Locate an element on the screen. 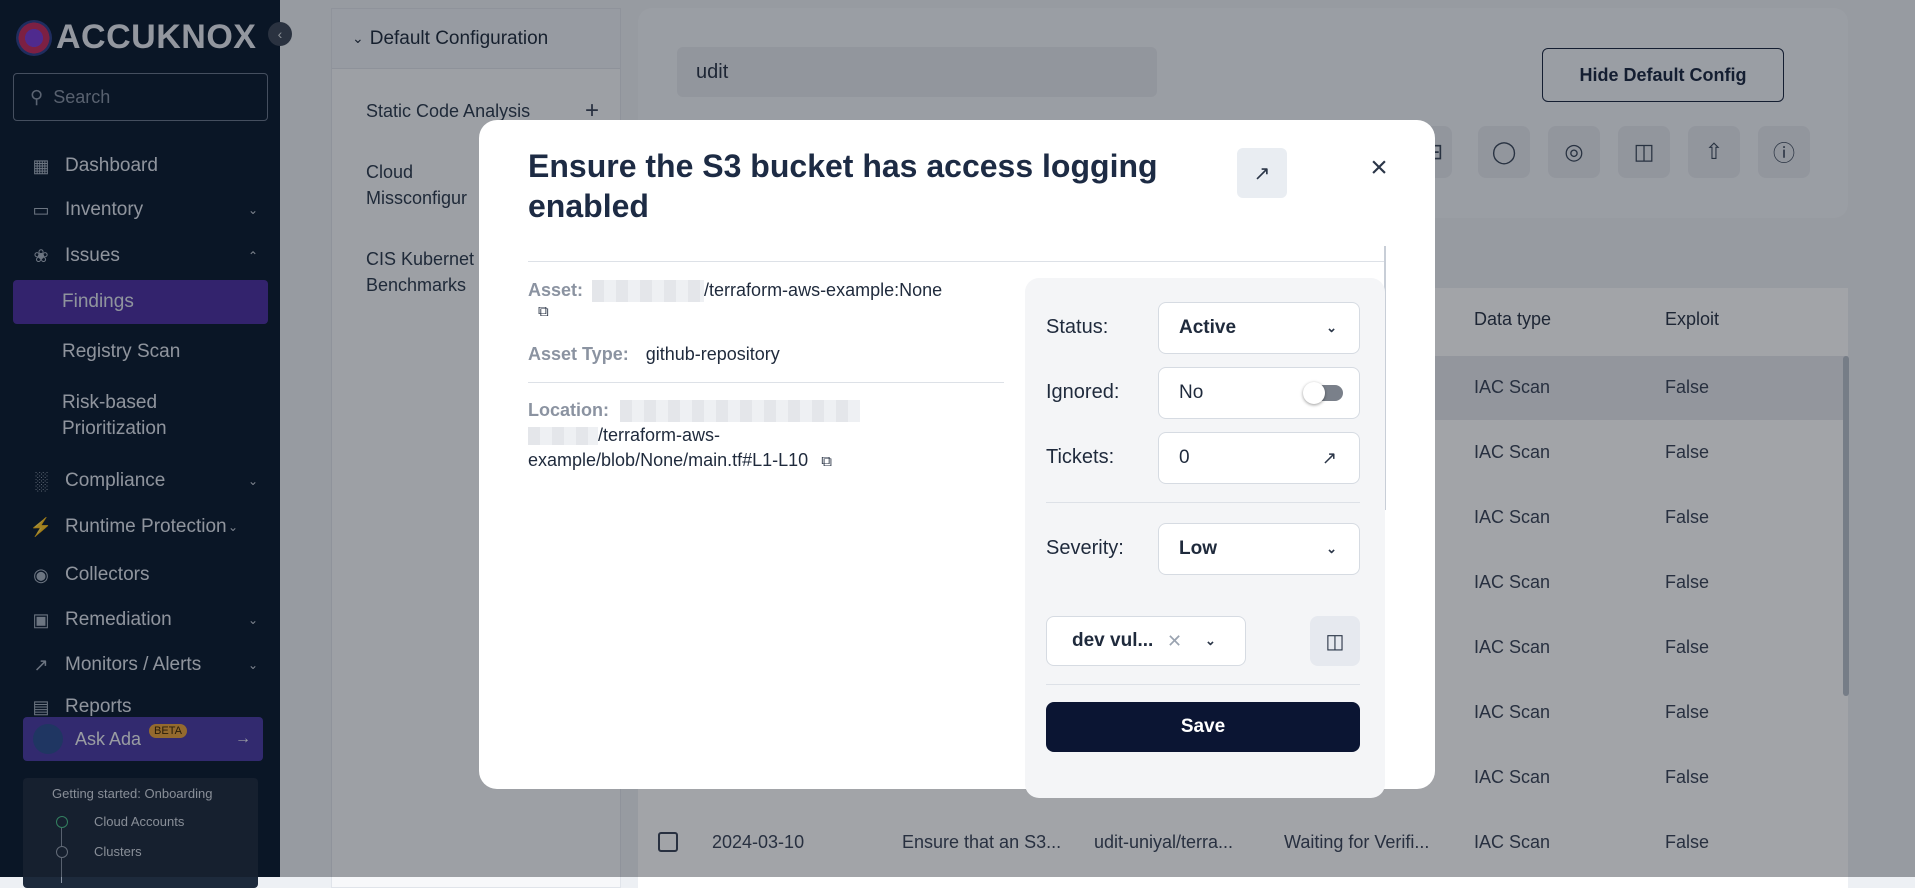 The height and width of the screenshot is (888, 1915). asset-row: Asset: /terraform-aws-example:None is located at coordinates (735, 291).